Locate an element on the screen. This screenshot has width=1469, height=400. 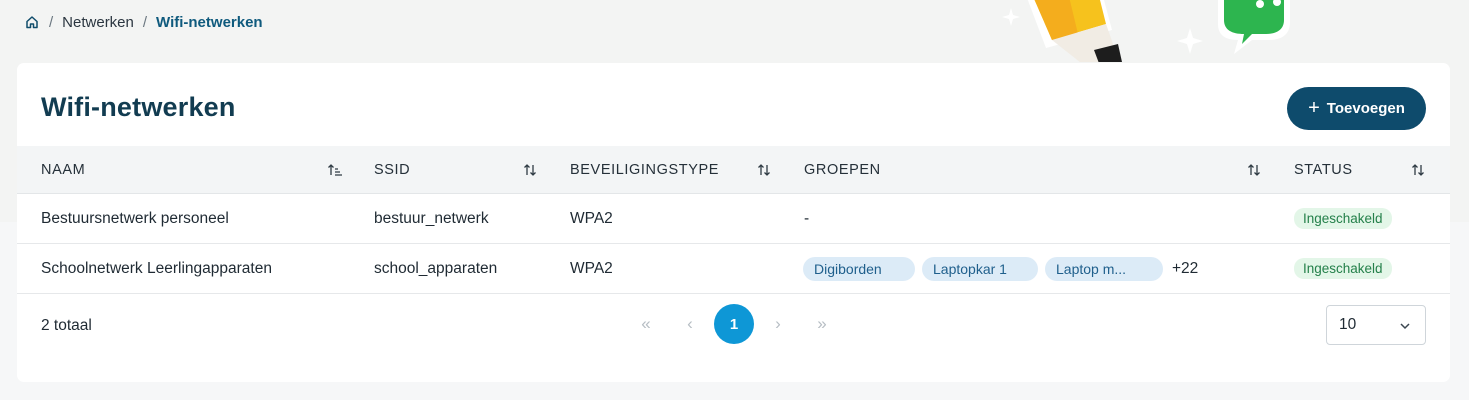
add-button-label: Toevoegen is located at coordinates (1365, 108).